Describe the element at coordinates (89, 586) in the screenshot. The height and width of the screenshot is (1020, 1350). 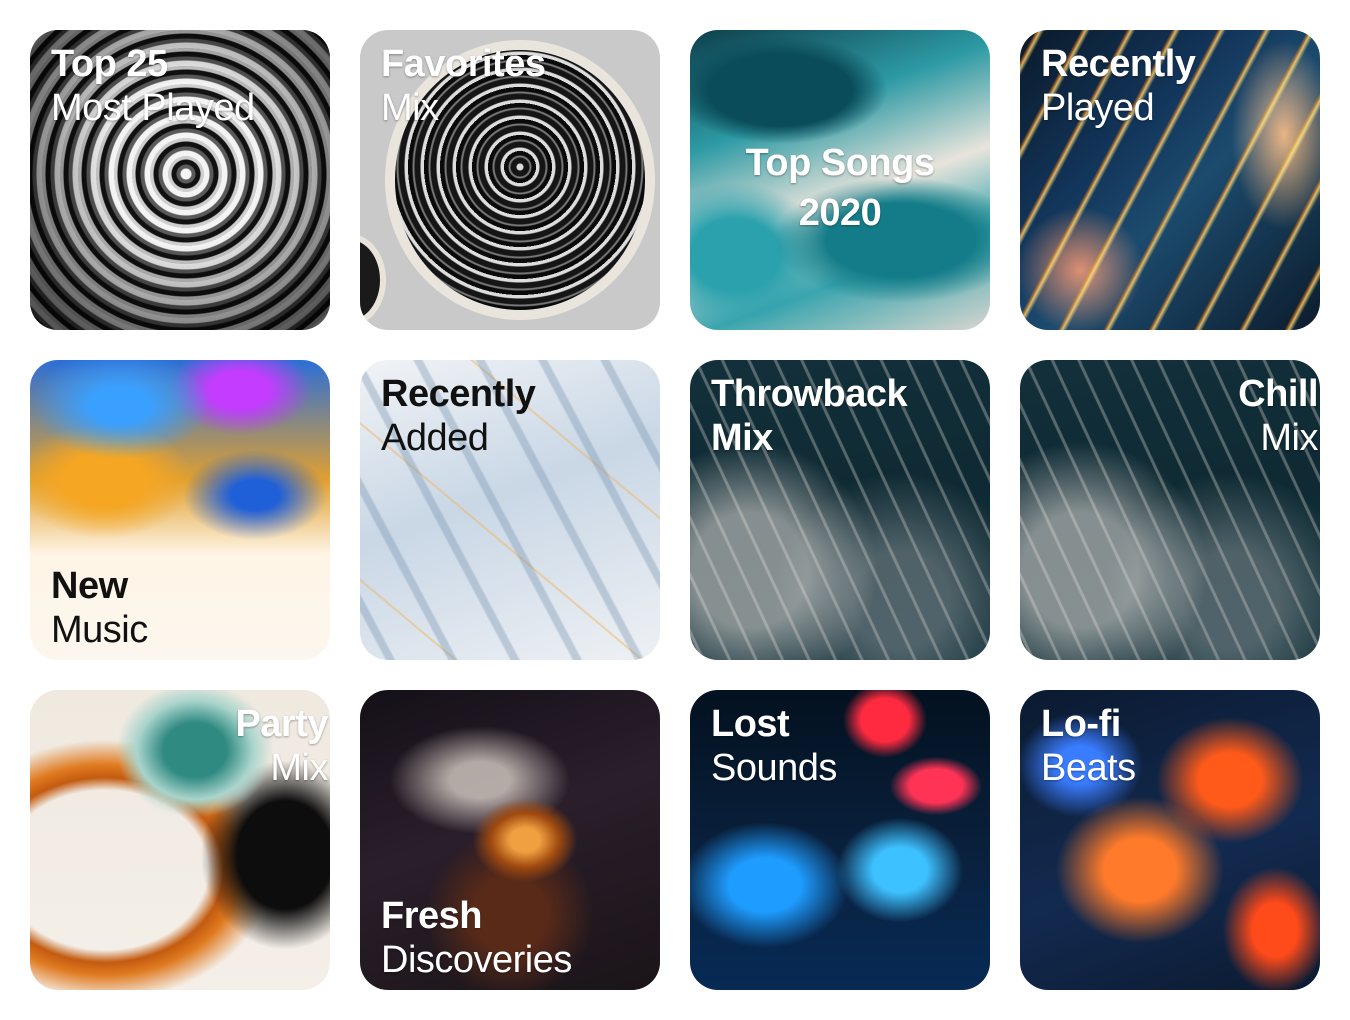
I see `tile-title-line1: New` at that location.